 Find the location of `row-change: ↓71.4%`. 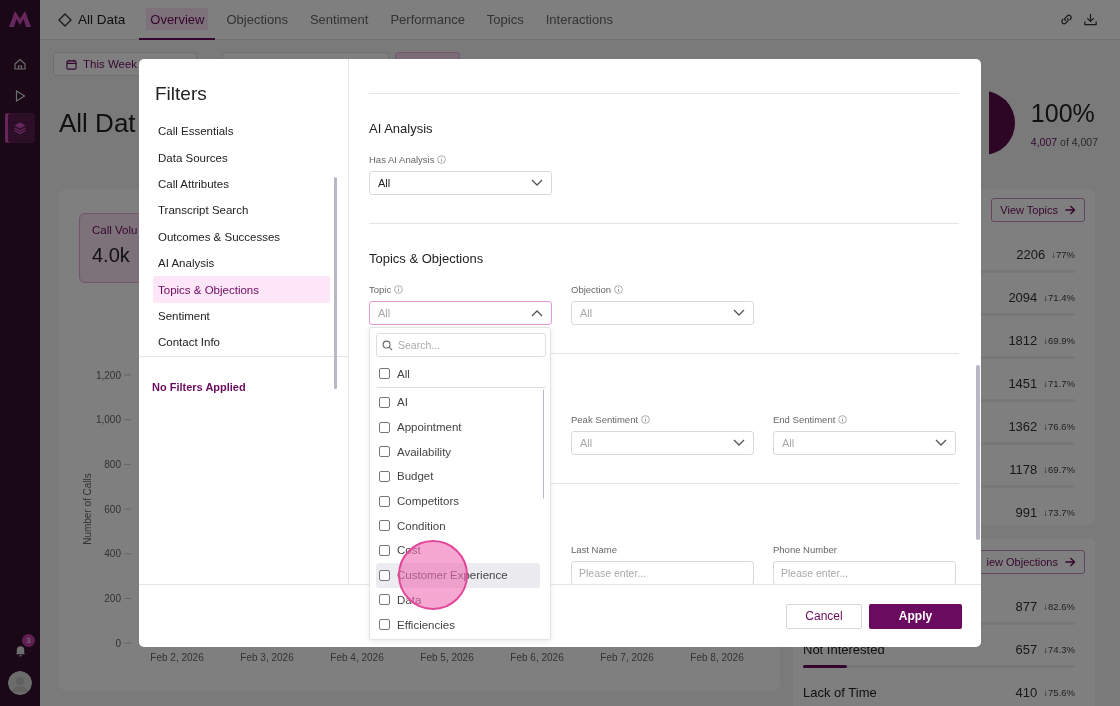

row-change: ↓71.4% is located at coordinates (1059, 297).